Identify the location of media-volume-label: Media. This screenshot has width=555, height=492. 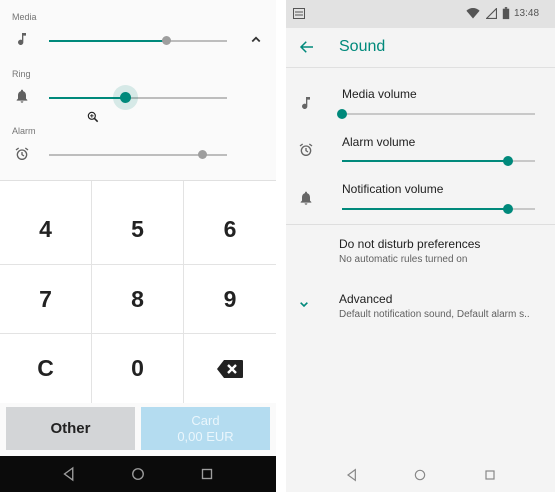
(24, 17).